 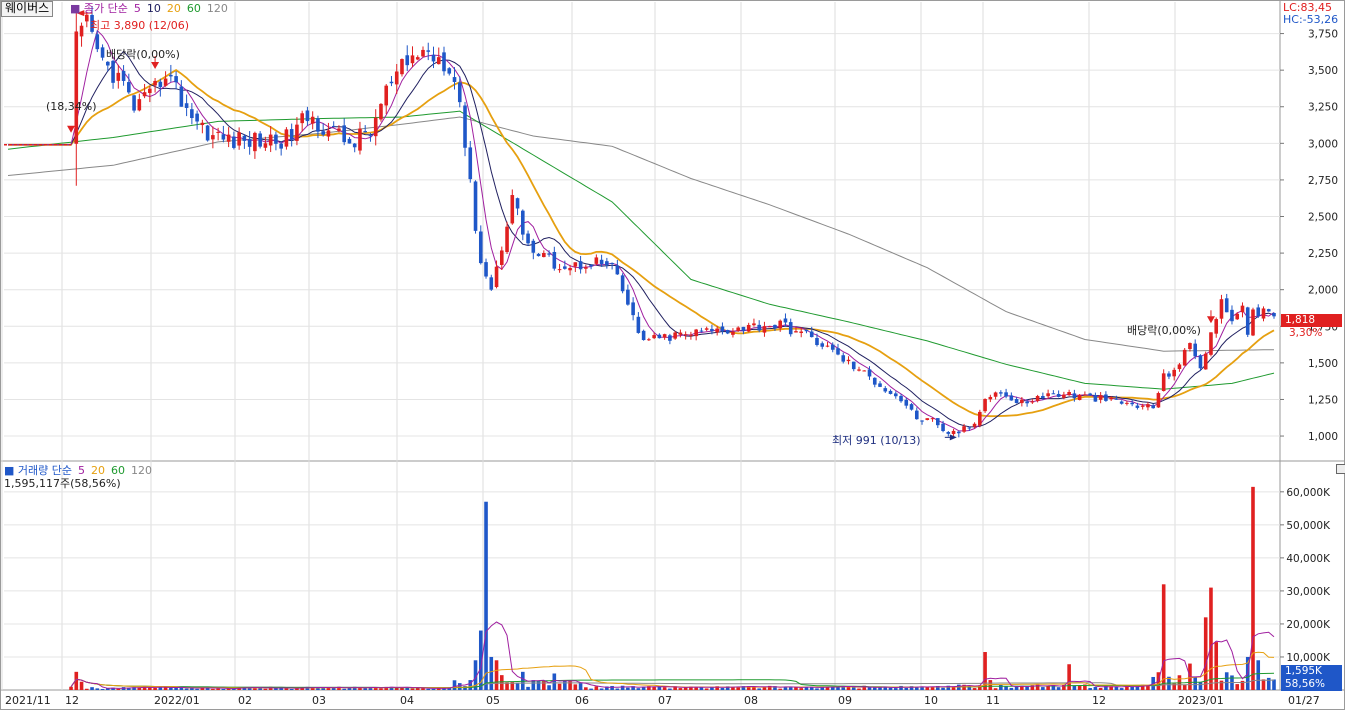 I want to click on x-tick-label: 2022/01, so click(x=177, y=700).